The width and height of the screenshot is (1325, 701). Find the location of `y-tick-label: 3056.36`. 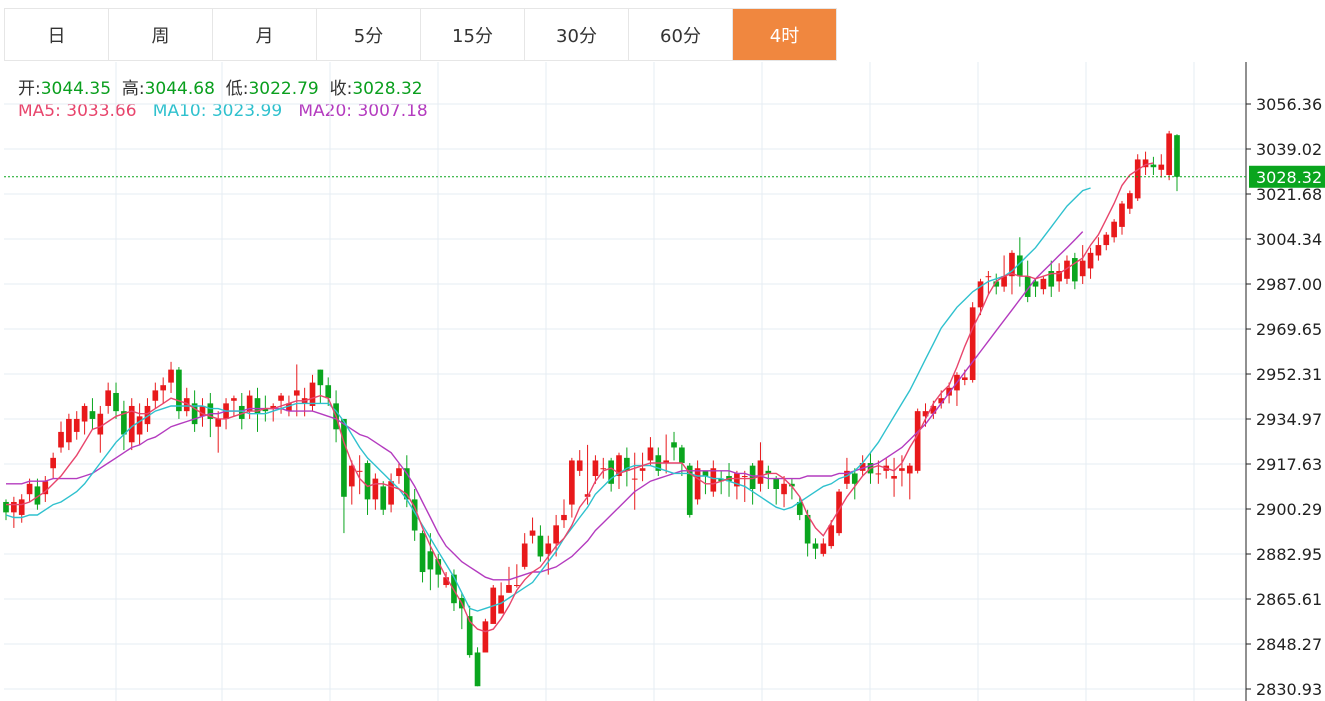

y-tick-label: 3056.36 is located at coordinates (1289, 104).